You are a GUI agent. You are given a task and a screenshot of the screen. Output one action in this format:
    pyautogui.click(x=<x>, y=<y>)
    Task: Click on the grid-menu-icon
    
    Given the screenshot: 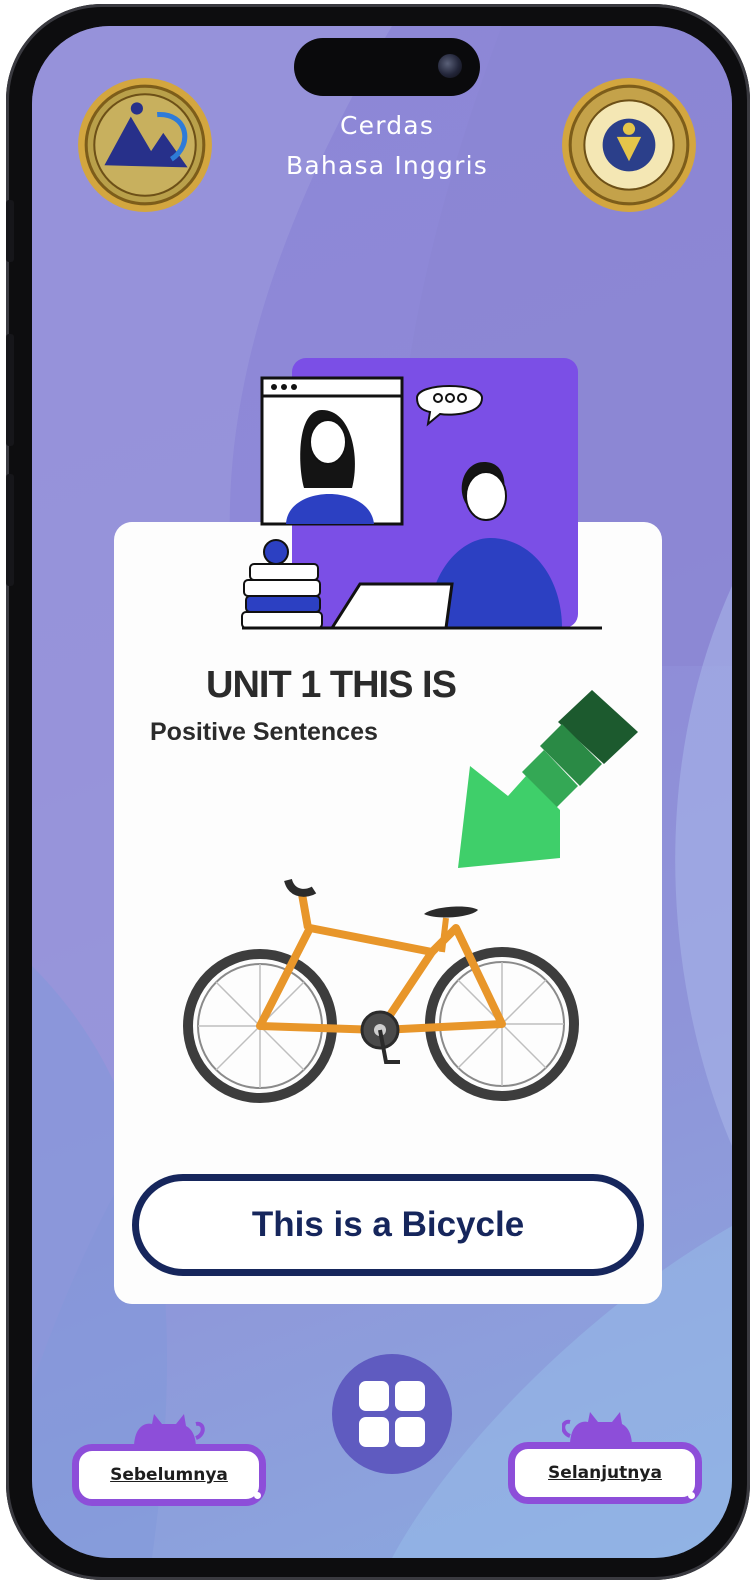 What is the action you would take?
    pyautogui.click(x=392, y=1414)
    